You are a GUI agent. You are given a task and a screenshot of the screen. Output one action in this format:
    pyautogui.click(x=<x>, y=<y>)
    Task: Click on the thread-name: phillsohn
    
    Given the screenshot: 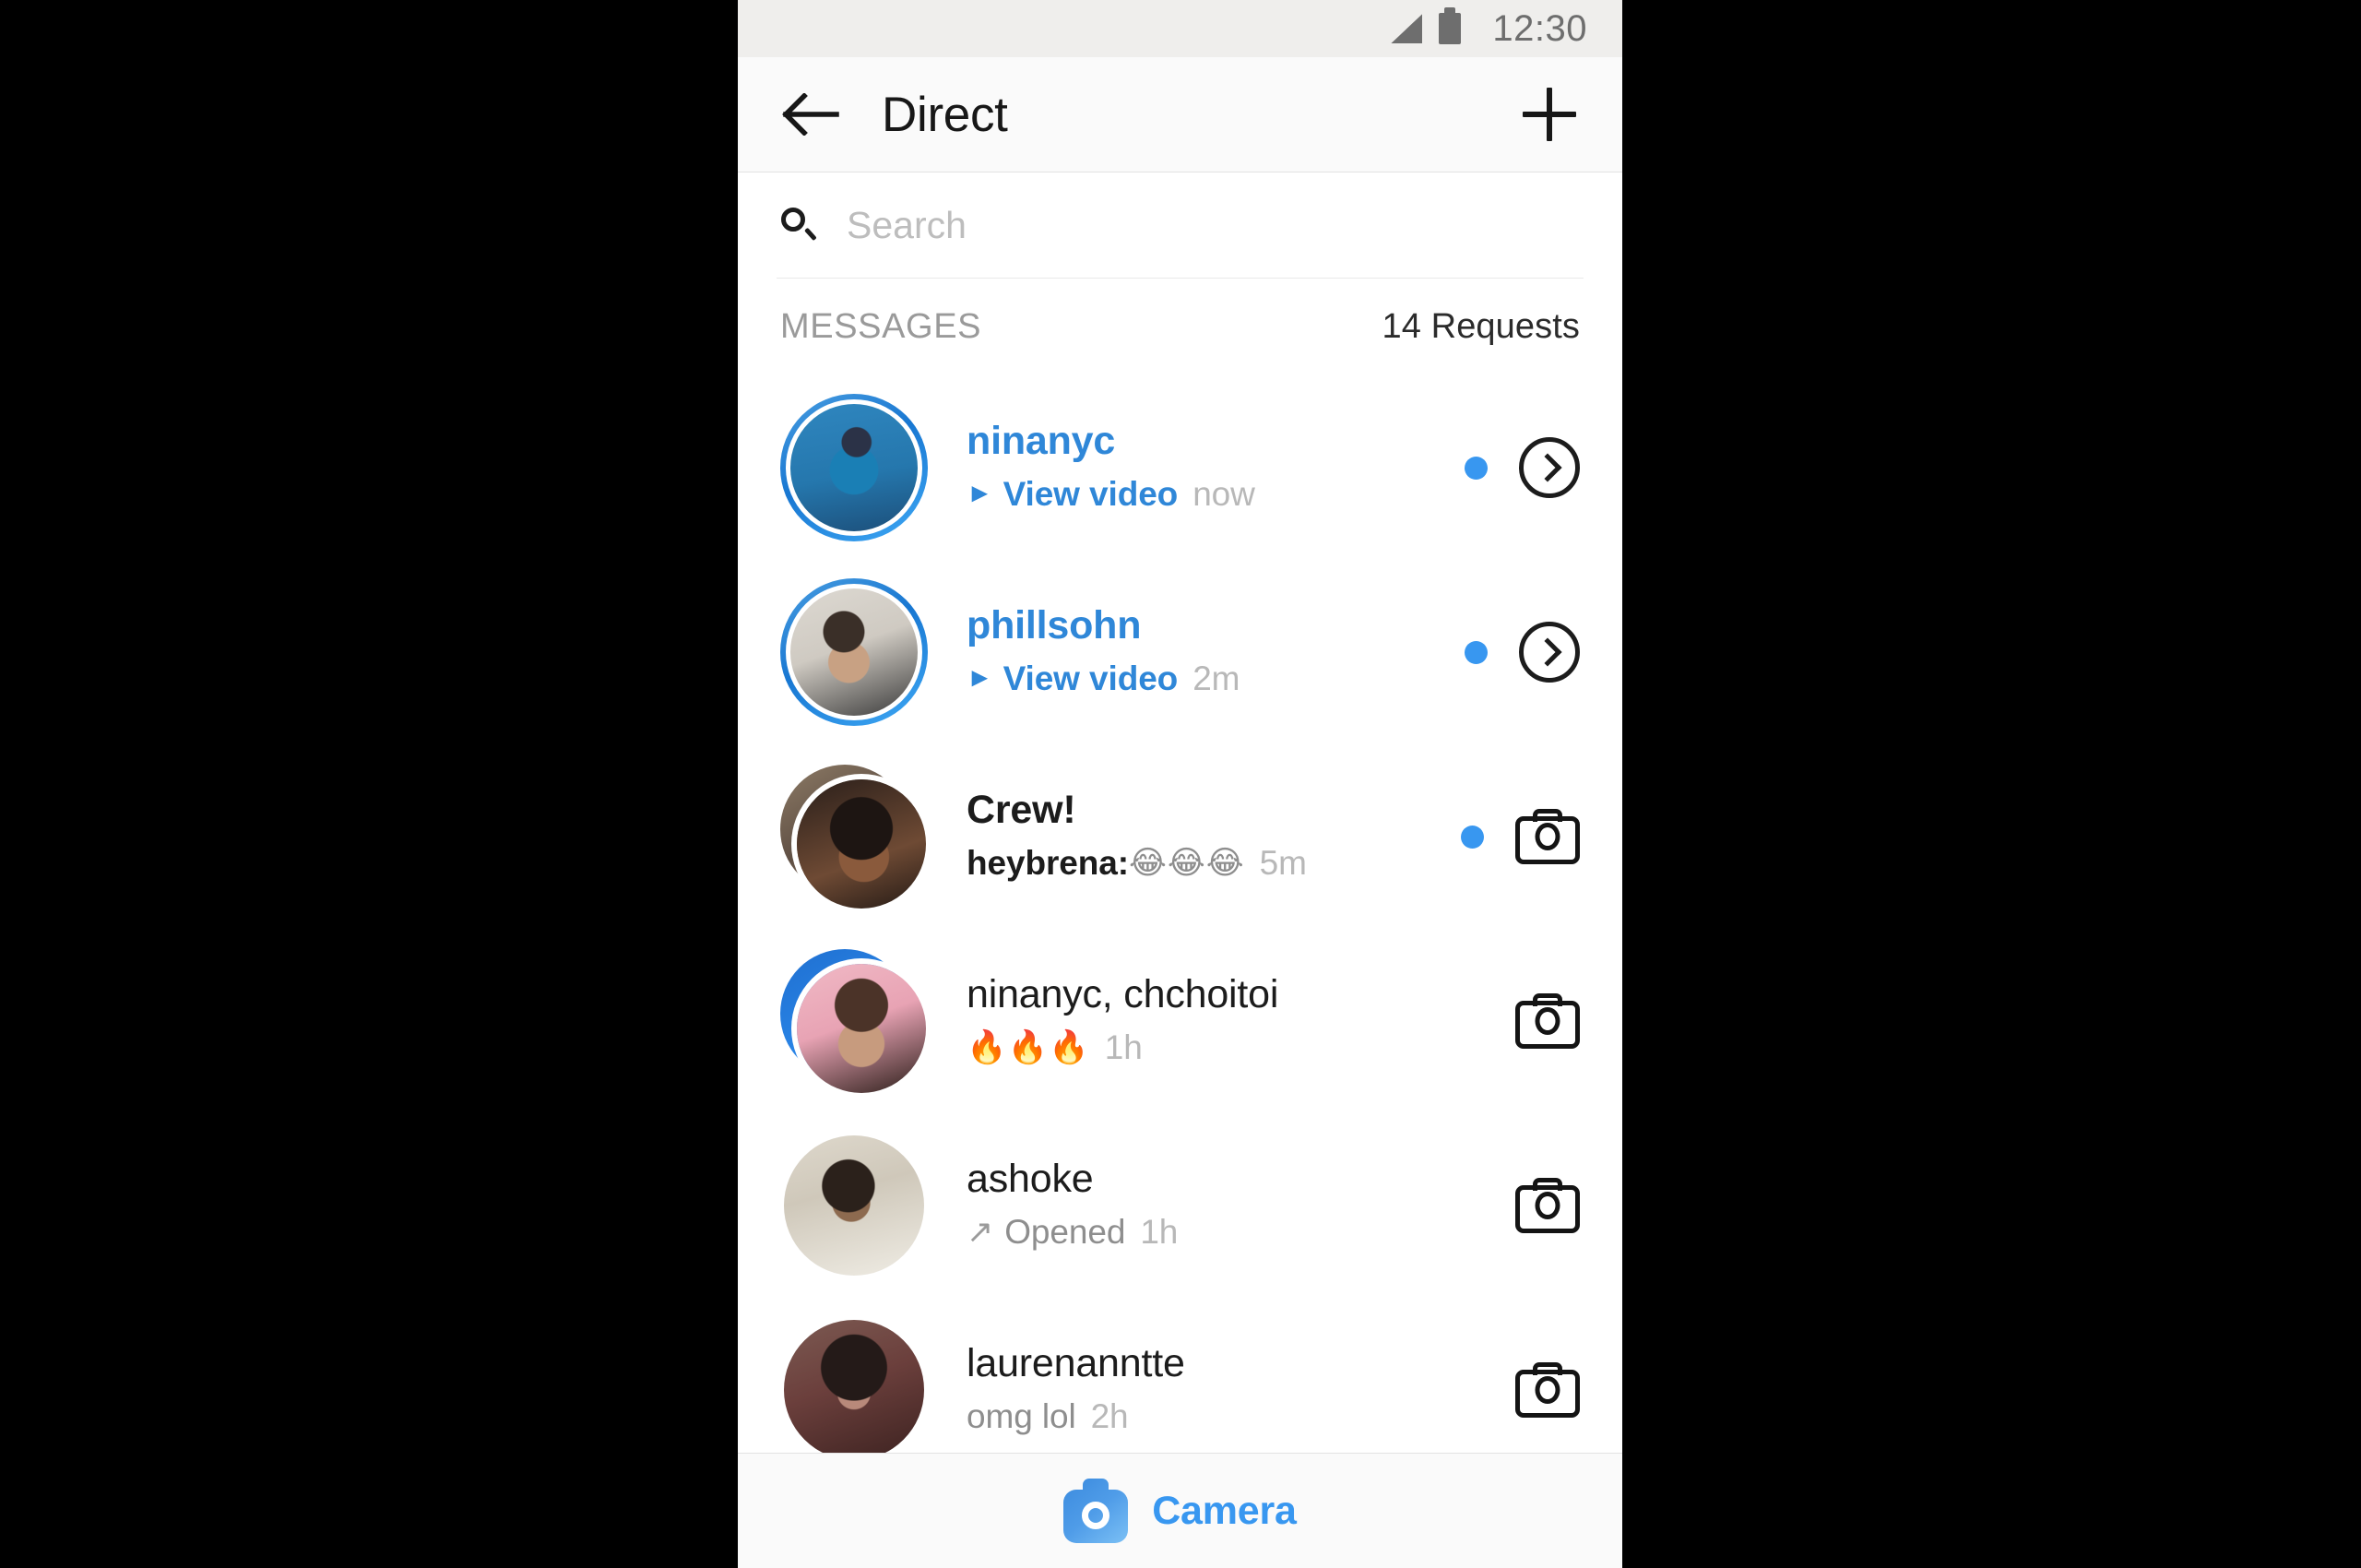 What is the action you would take?
    pyautogui.click(x=1054, y=625)
    